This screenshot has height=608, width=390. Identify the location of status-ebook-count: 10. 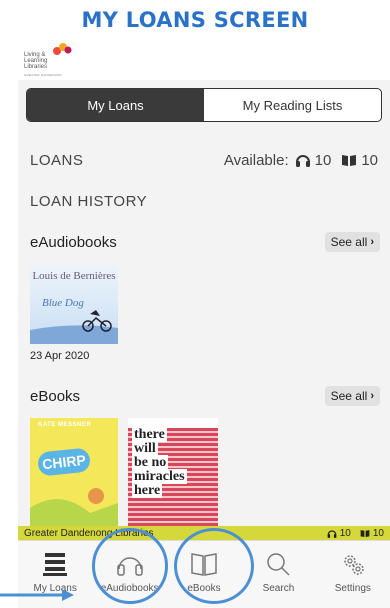
(378, 533).